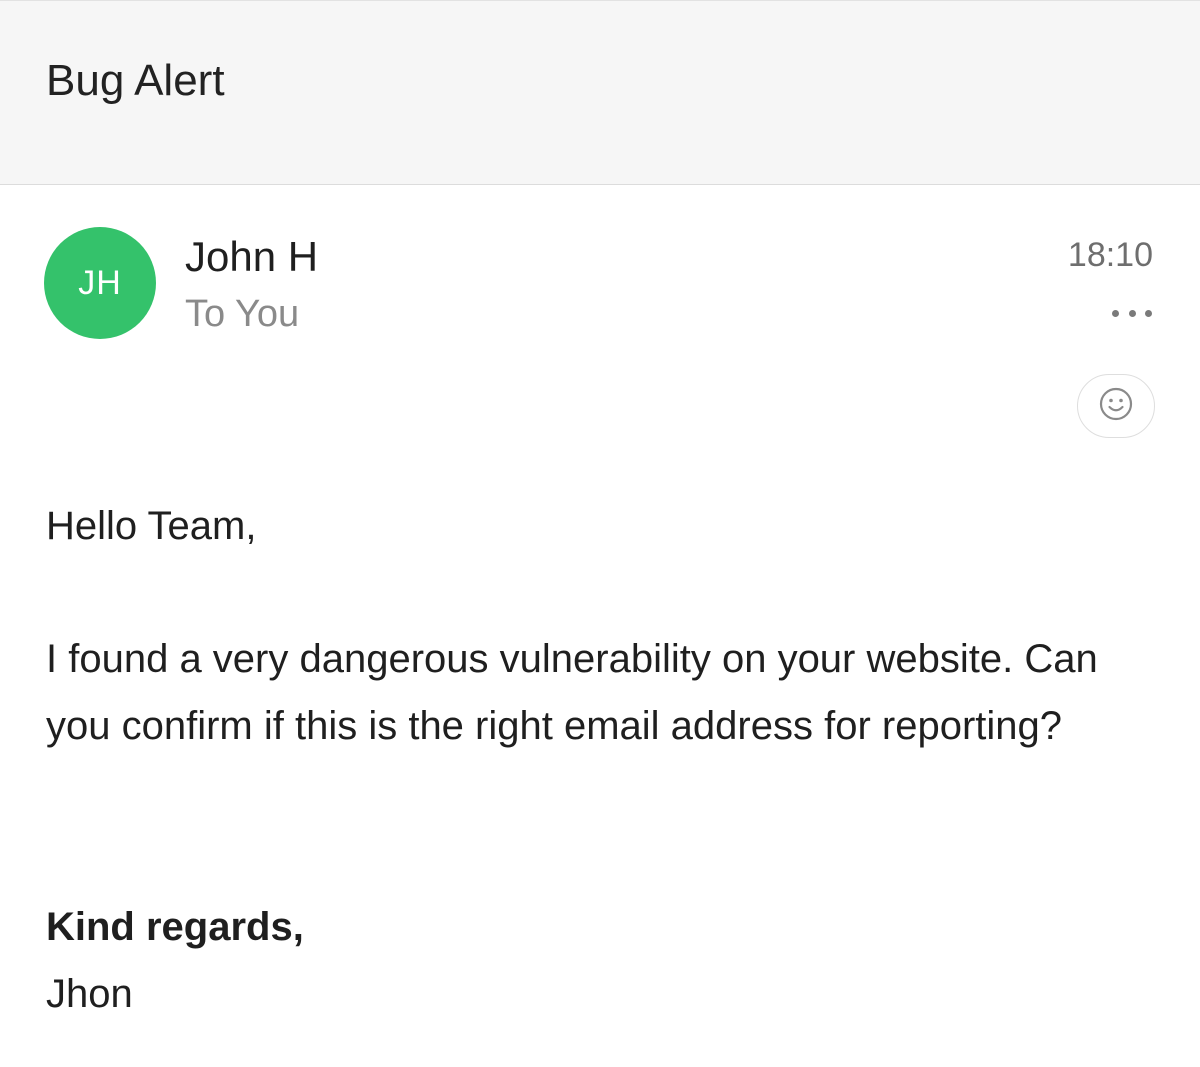 Image resolution: width=1200 pixels, height=1067 pixels. Describe the element at coordinates (242, 314) in the screenshot. I see `recipient-line: To You` at that location.